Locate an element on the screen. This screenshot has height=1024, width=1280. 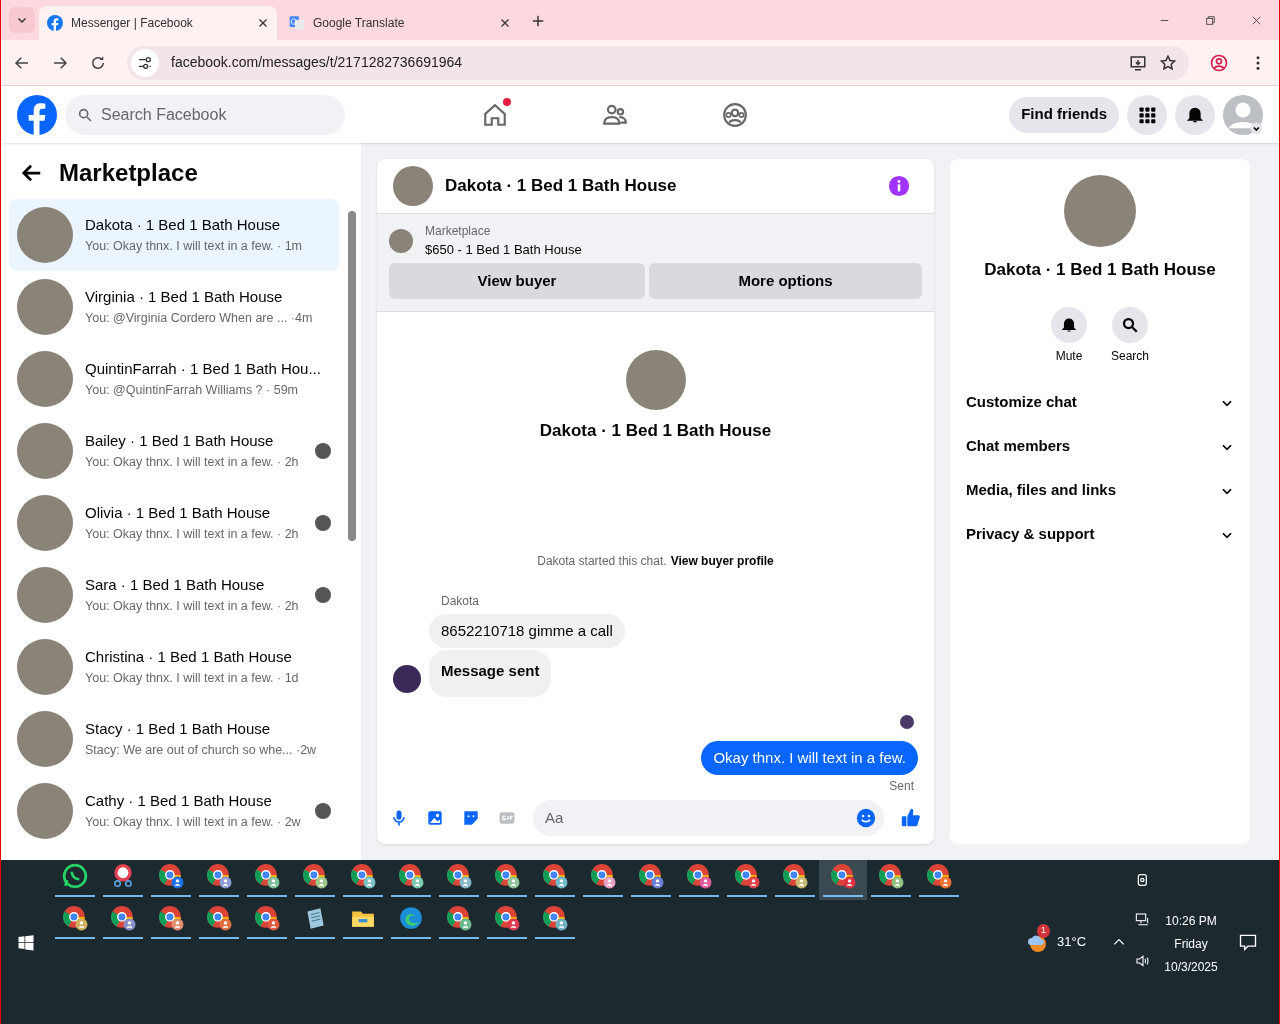
bookmark-star-icon is located at coordinates (1168, 62).